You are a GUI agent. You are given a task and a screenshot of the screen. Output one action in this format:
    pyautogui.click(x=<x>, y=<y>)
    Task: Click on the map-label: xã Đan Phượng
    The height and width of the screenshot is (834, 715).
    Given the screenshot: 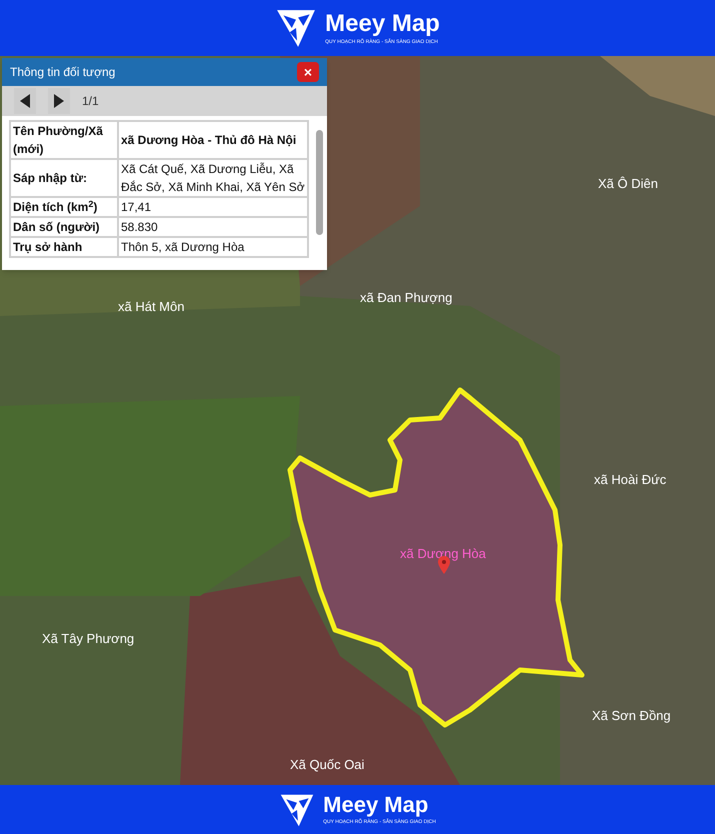 What is the action you would take?
    pyautogui.click(x=406, y=298)
    